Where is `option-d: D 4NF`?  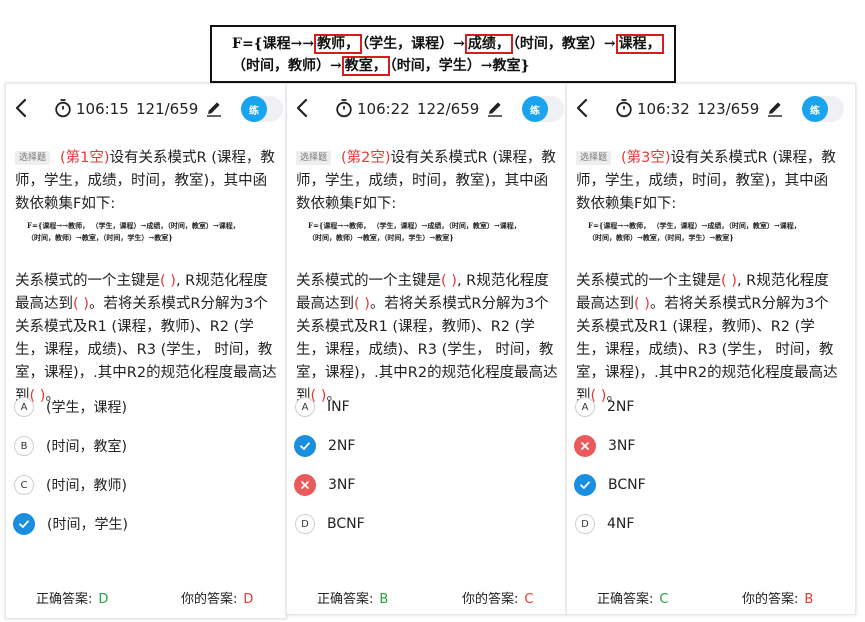 option-d: D 4NF is located at coordinates (604, 524).